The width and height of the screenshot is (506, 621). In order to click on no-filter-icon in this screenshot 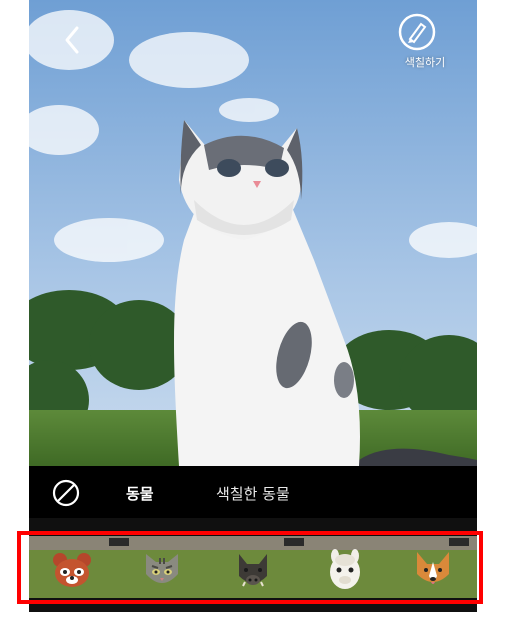, I will do `click(66, 493)`.